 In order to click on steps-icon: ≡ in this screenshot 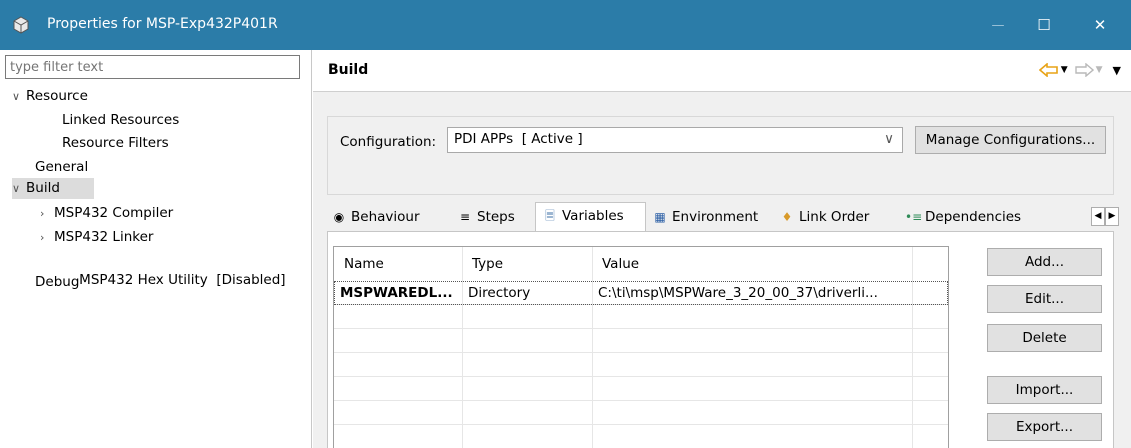, I will do `click(465, 217)`.